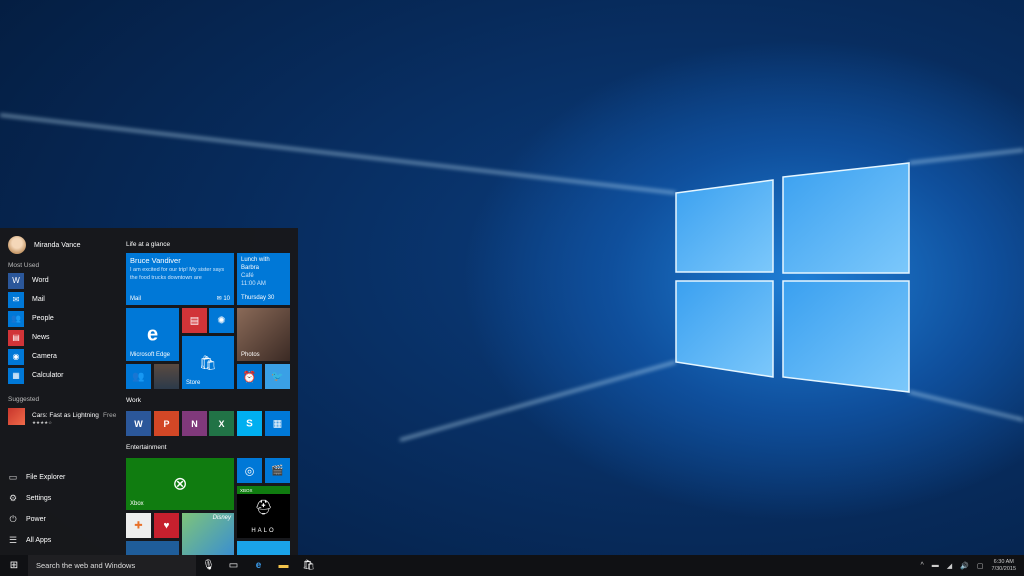 This screenshot has height=576, width=1024. I want to click on onenote-tile: N, so click(194, 423).